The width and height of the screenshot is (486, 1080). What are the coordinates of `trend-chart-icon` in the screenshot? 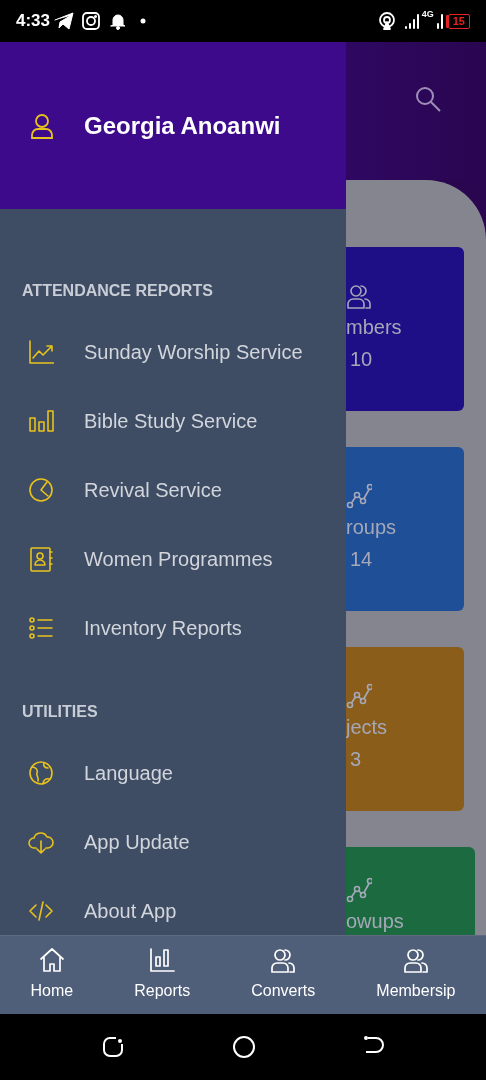 It's located at (41, 352).